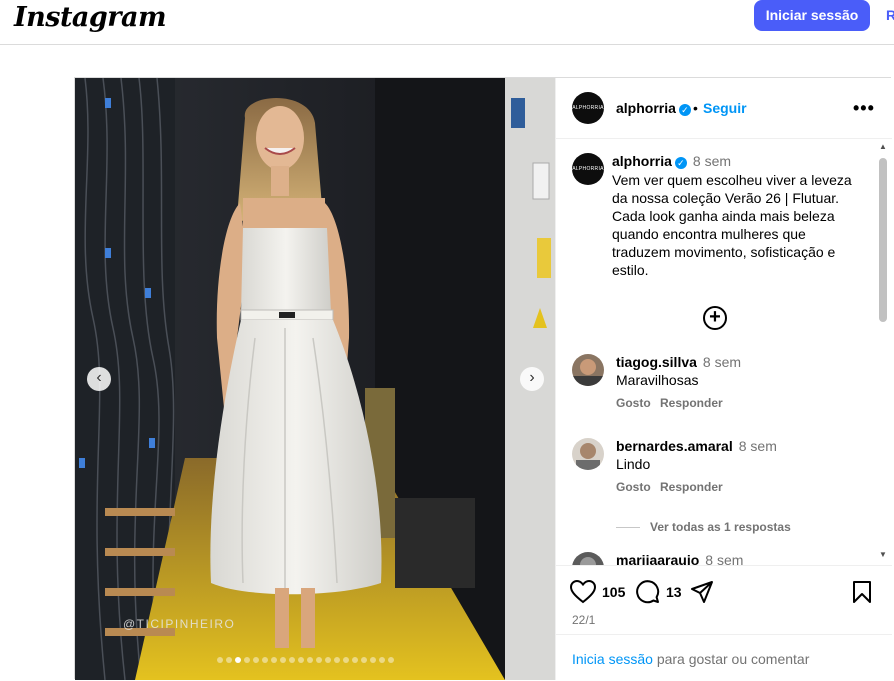 This screenshot has height=681, width=894. Describe the element at coordinates (883, 352) in the screenshot. I see `comments-scrollbar: ▲ ▼` at that location.